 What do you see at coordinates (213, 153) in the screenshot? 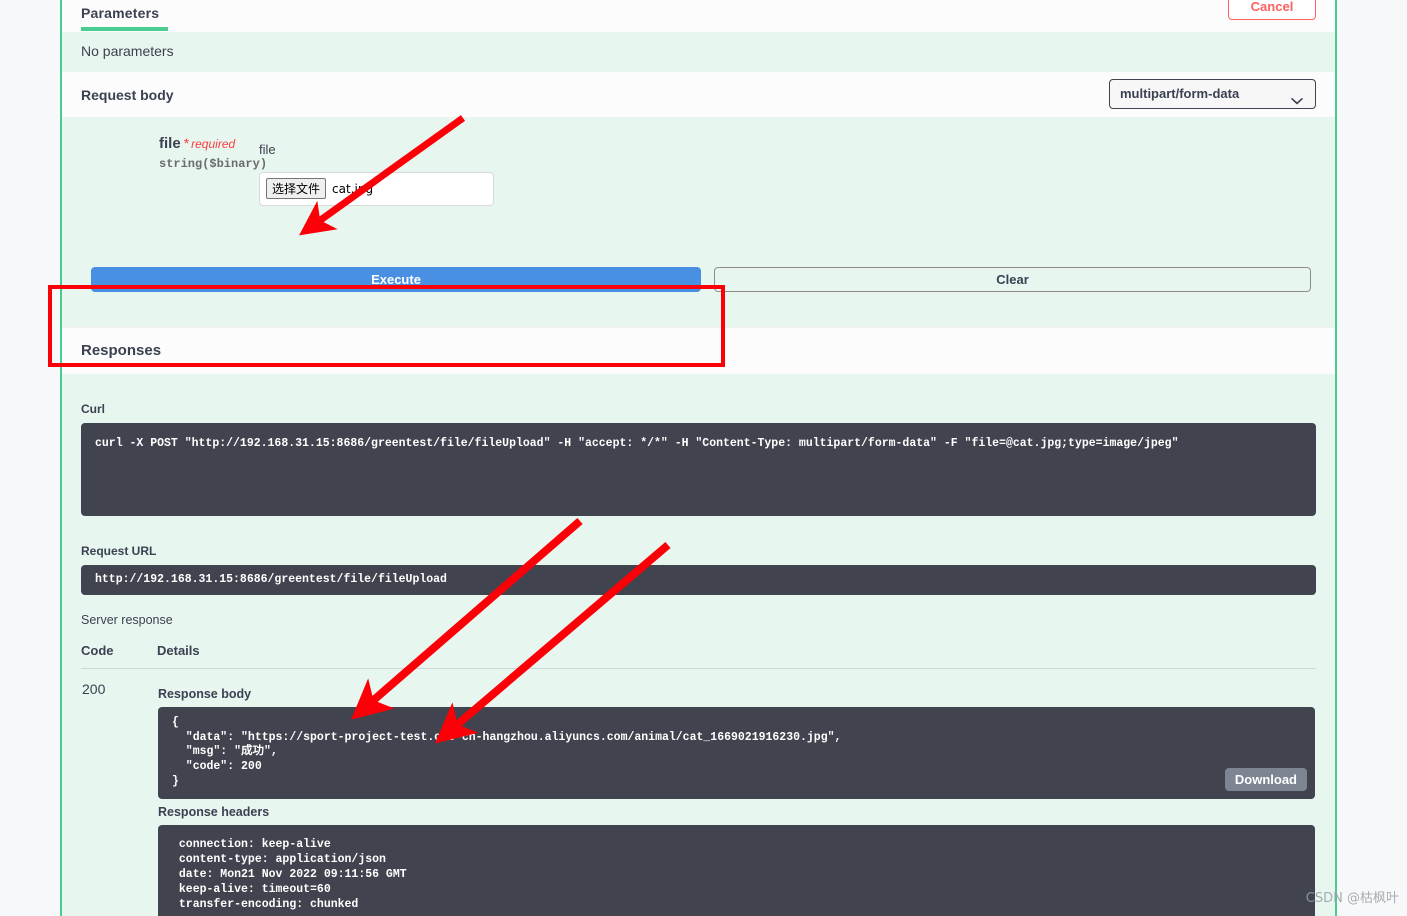
I see `parameter-name-column: file * required string($binary)` at bounding box center [213, 153].